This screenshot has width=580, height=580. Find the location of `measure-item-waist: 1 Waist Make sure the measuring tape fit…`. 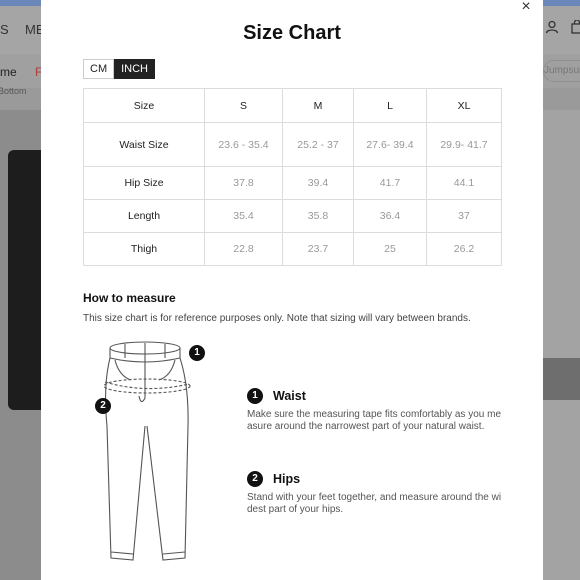

measure-item-waist: 1 Waist Make sure the measuring tape fit… is located at coordinates (374, 410).